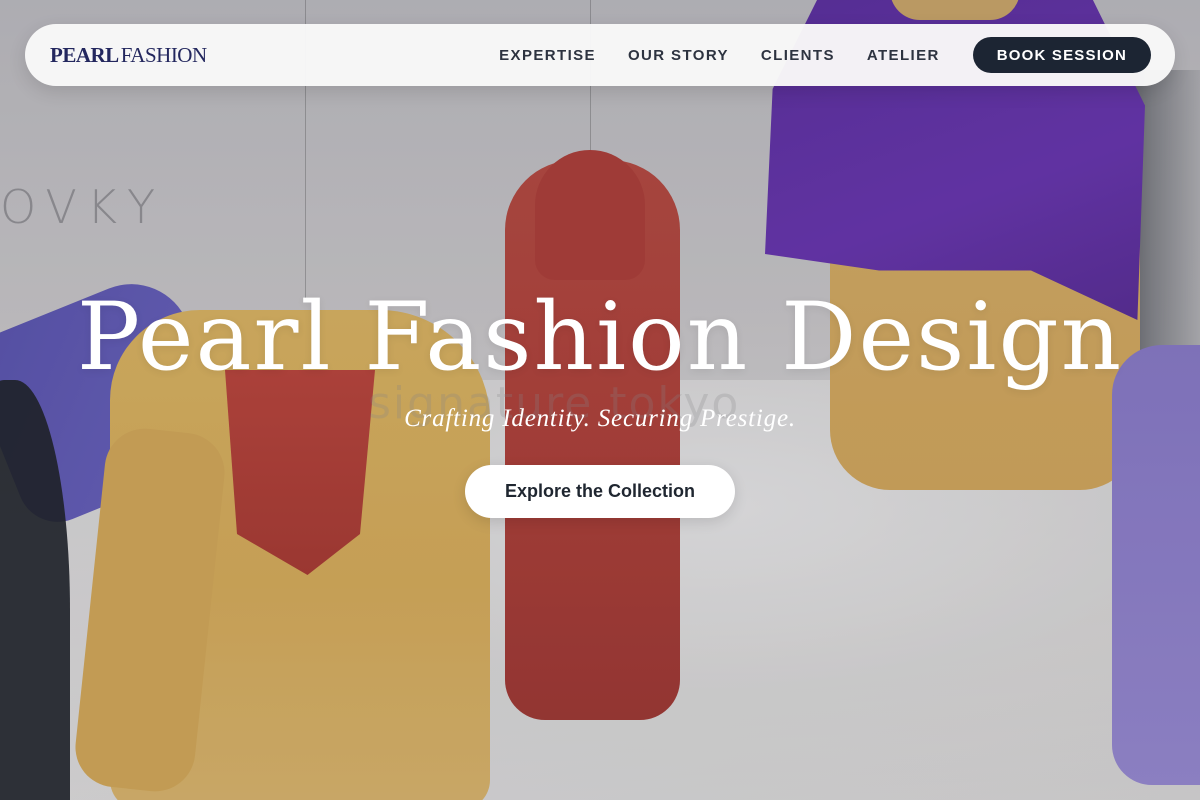 The width and height of the screenshot is (1200, 800). I want to click on explore-collection-button: Explore the Collection, so click(600, 491).